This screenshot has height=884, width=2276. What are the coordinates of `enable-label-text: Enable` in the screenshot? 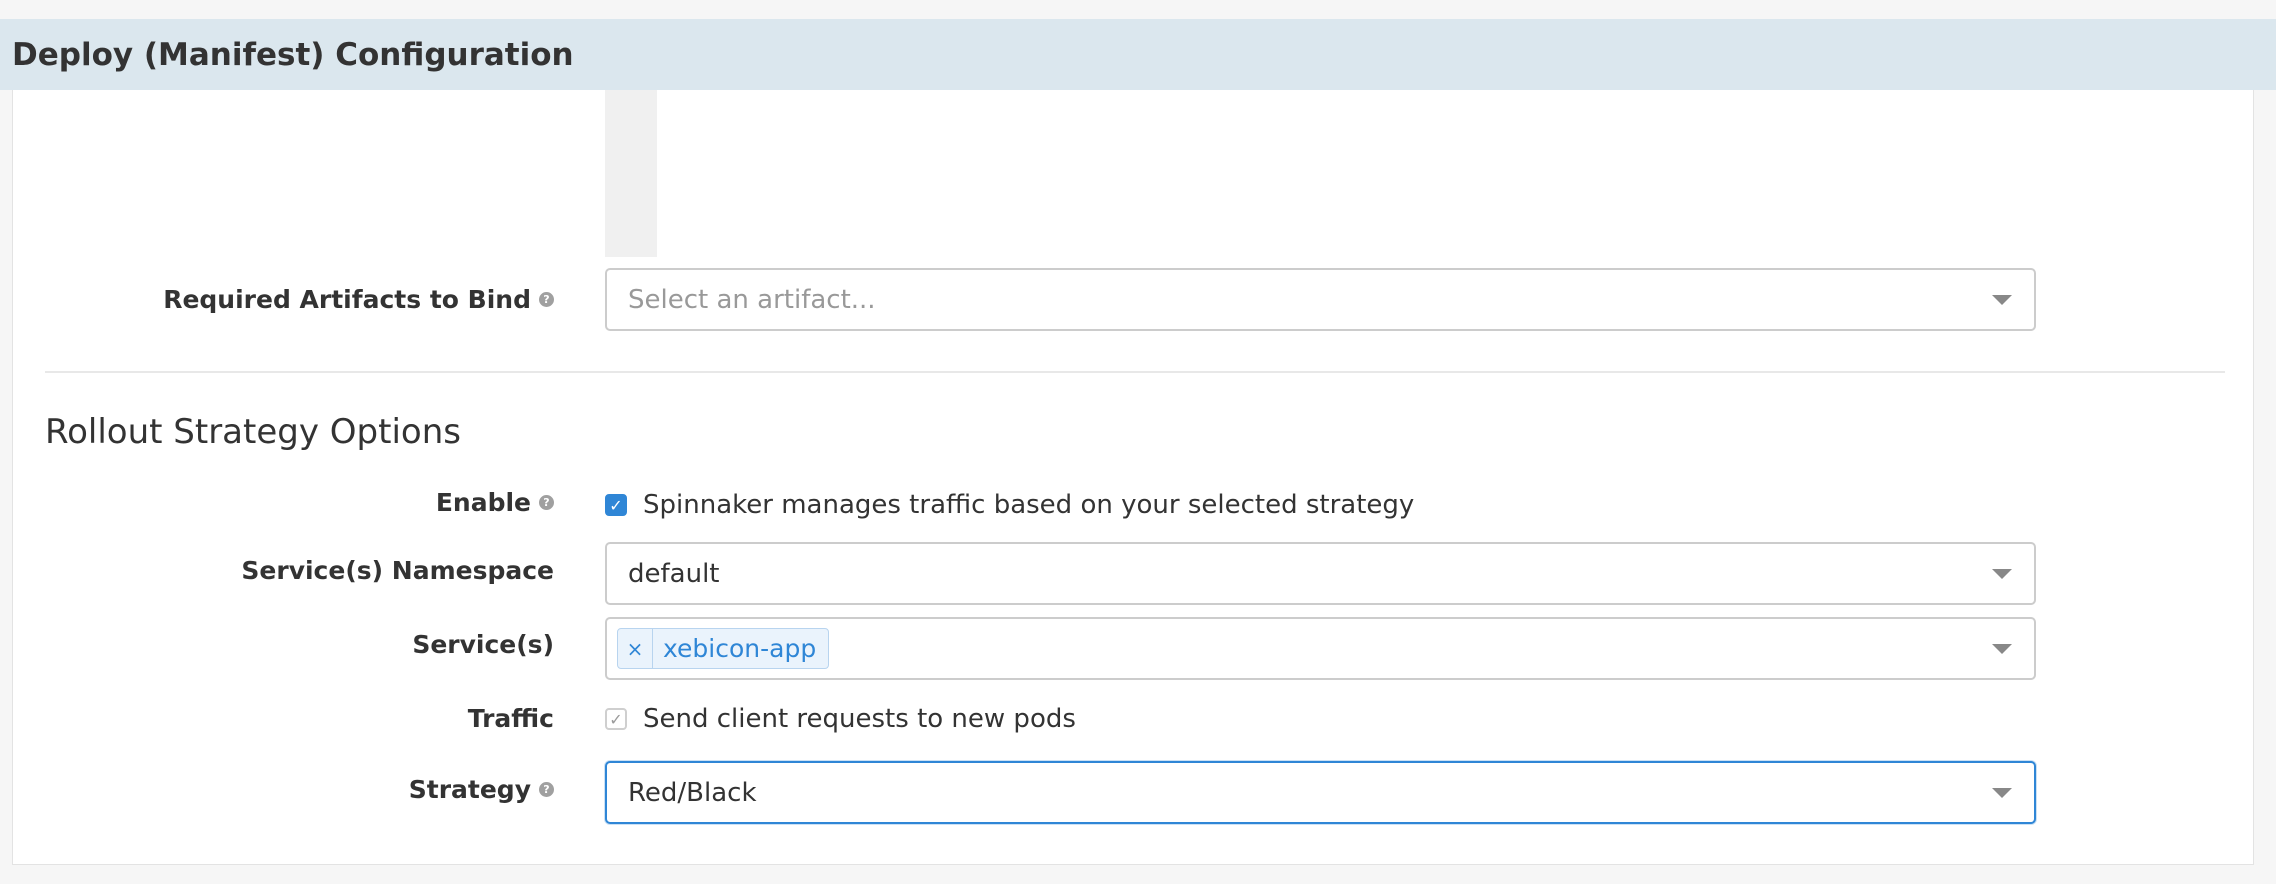 It's located at (483, 502).